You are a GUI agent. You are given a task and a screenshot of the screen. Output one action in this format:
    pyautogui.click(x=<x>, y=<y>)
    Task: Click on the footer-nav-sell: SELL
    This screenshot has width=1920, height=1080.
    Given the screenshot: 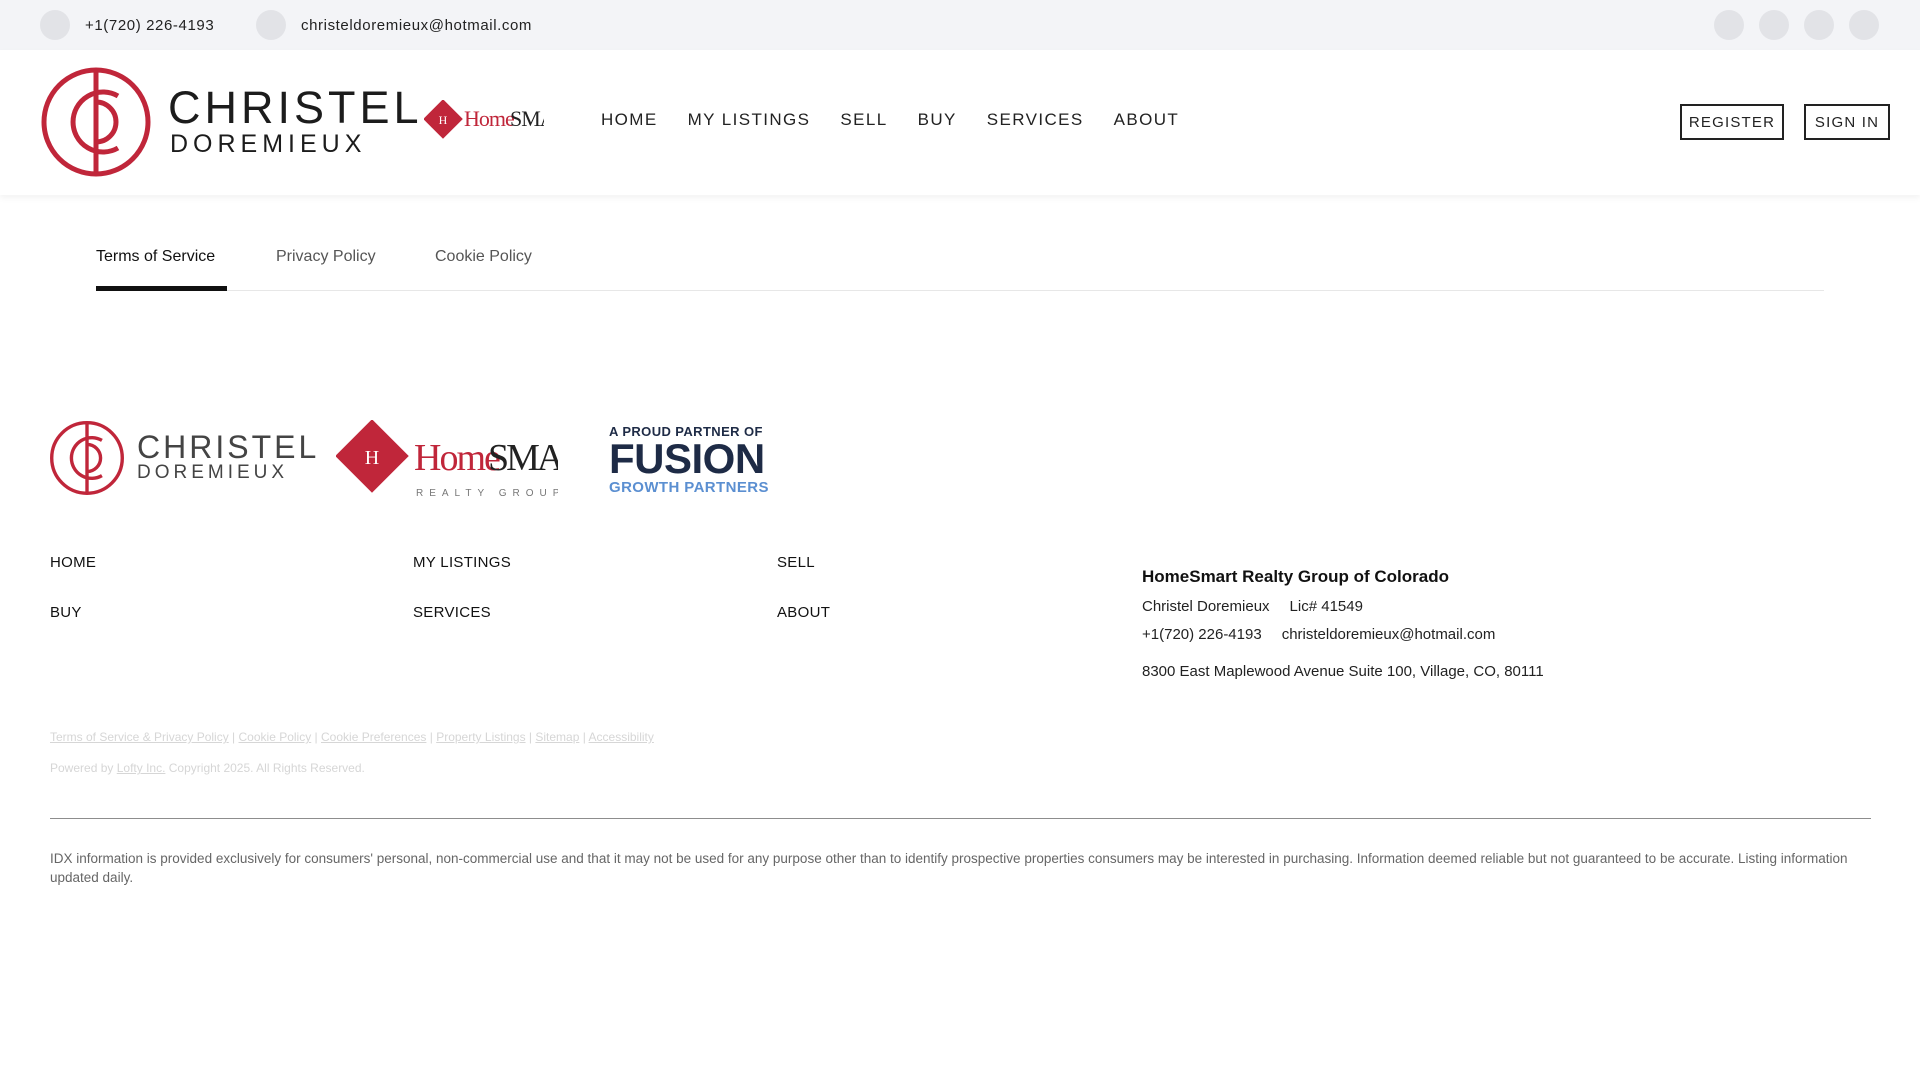 What is the action you would take?
    pyautogui.click(x=796, y=562)
    